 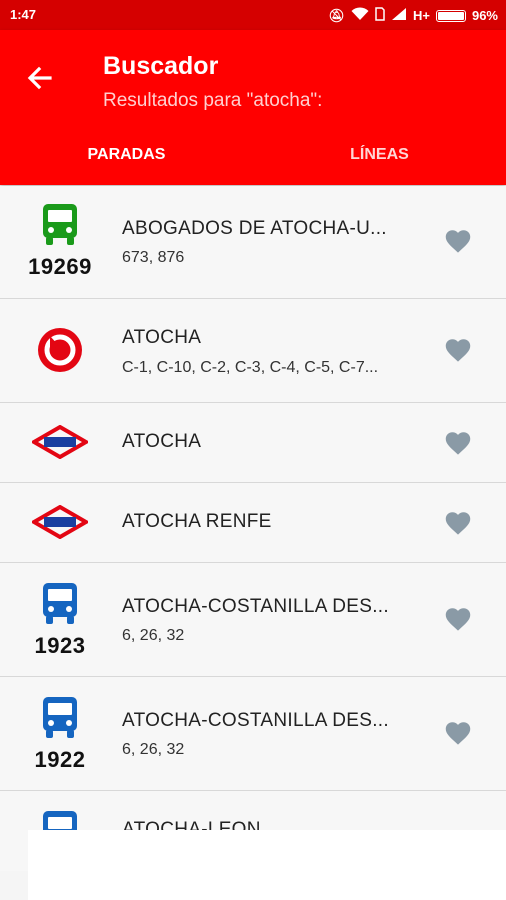 I want to click on cercanias-icon, so click(x=60, y=350).